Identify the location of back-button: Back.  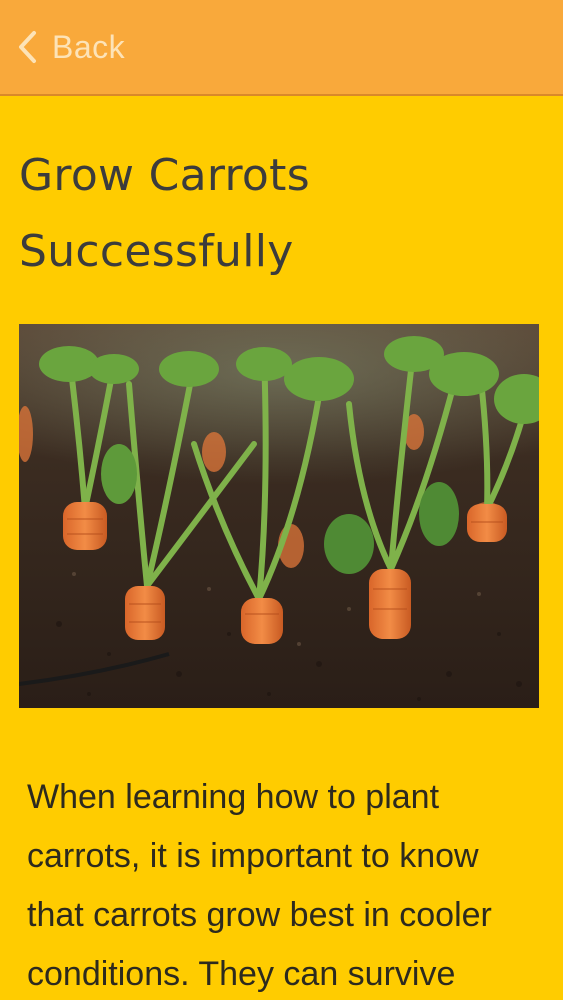
(70, 47).